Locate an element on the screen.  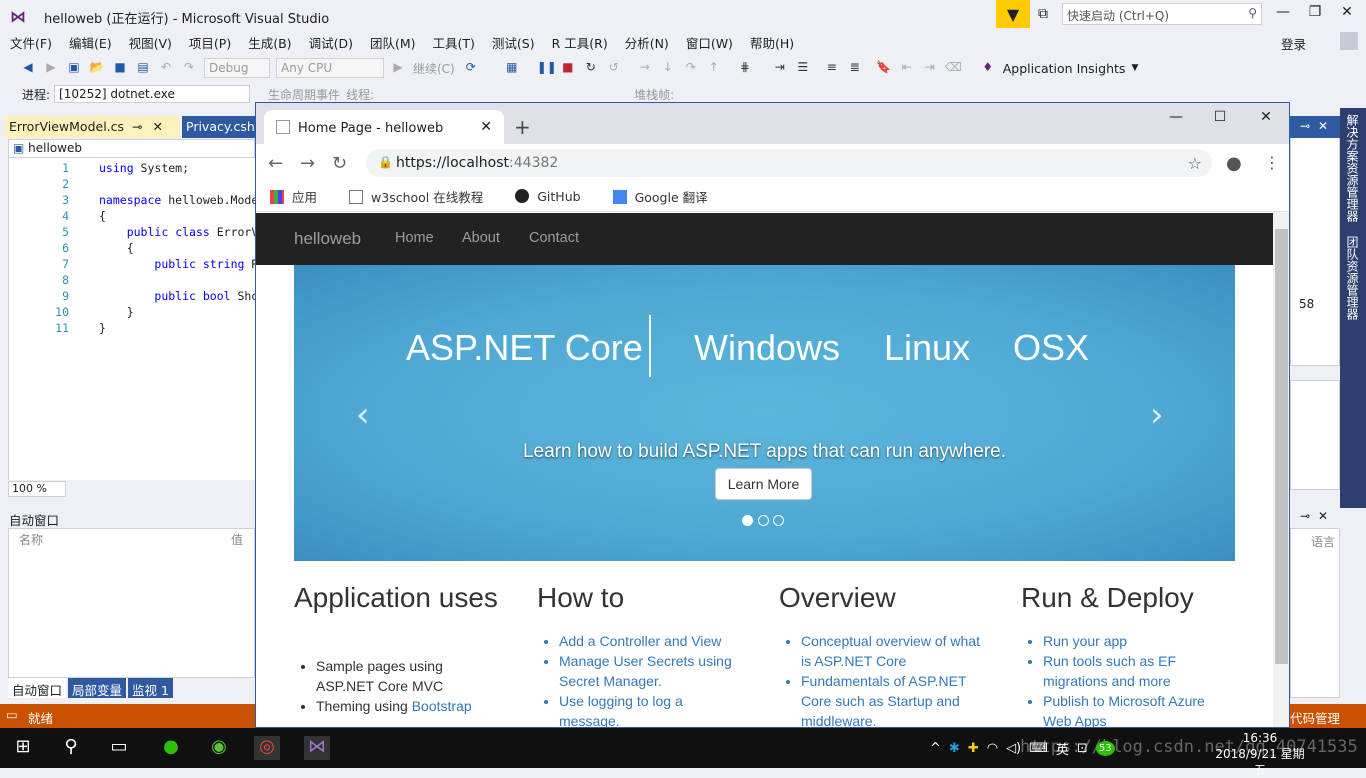
tab-privacy: Privacy.cshtml is located at coordinates (218, 127).